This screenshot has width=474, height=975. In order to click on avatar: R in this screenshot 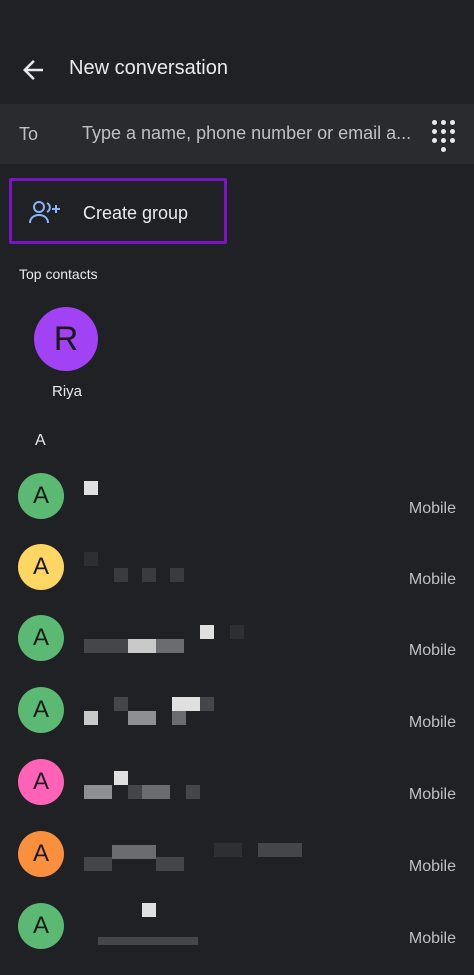, I will do `click(66, 339)`.